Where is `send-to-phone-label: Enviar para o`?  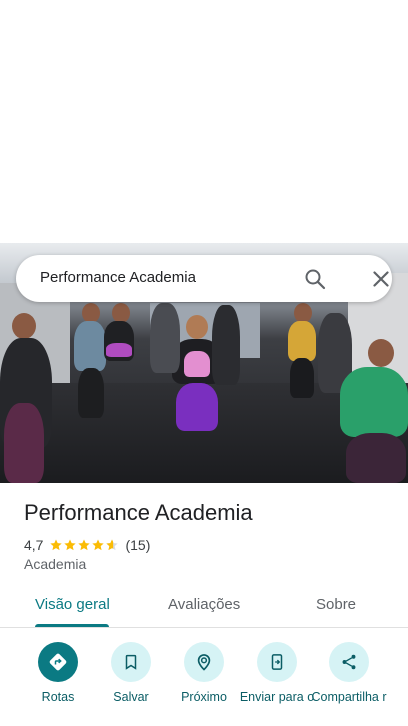 send-to-phone-label: Enviar para o is located at coordinates (277, 697).